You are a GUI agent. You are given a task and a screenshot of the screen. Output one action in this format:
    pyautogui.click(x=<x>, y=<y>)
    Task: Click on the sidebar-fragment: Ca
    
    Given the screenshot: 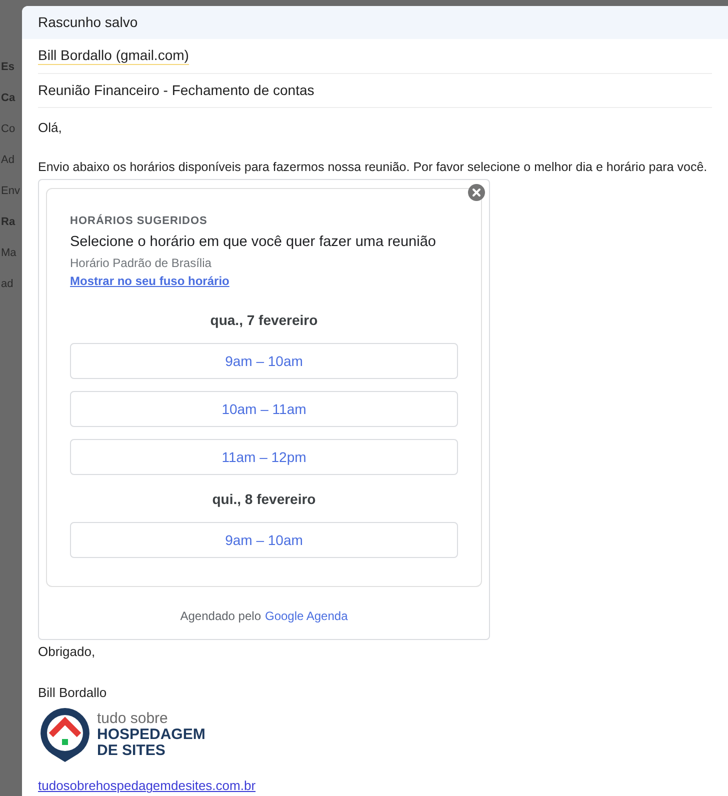 What is the action you would take?
    pyautogui.click(x=8, y=98)
    